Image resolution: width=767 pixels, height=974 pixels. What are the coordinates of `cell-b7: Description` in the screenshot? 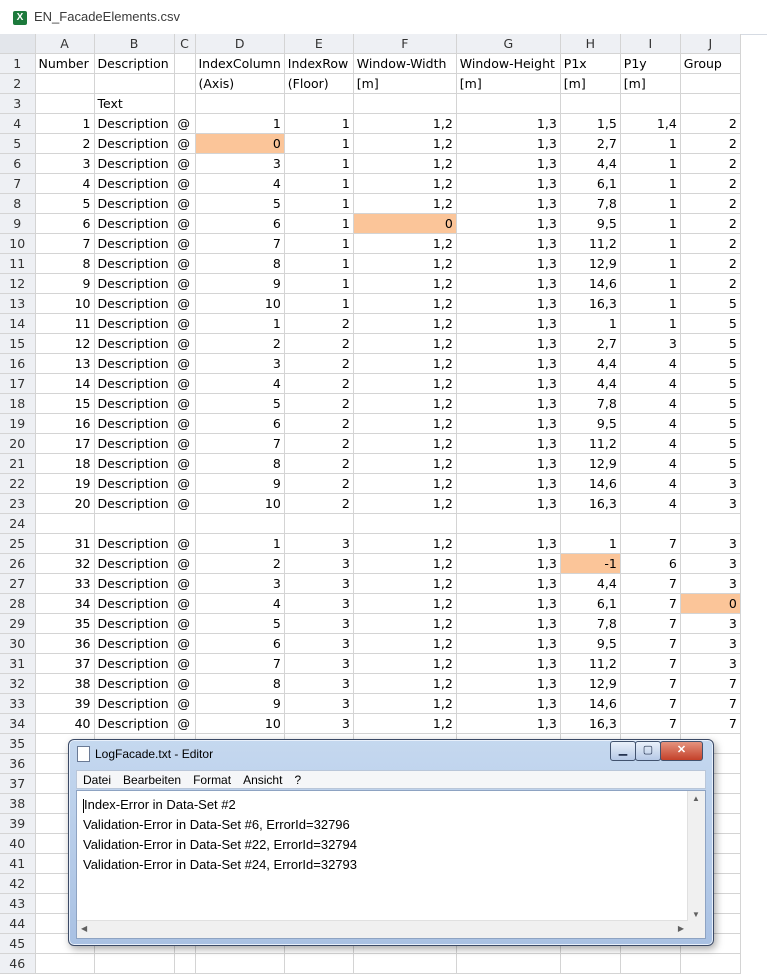 It's located at (134, 183).